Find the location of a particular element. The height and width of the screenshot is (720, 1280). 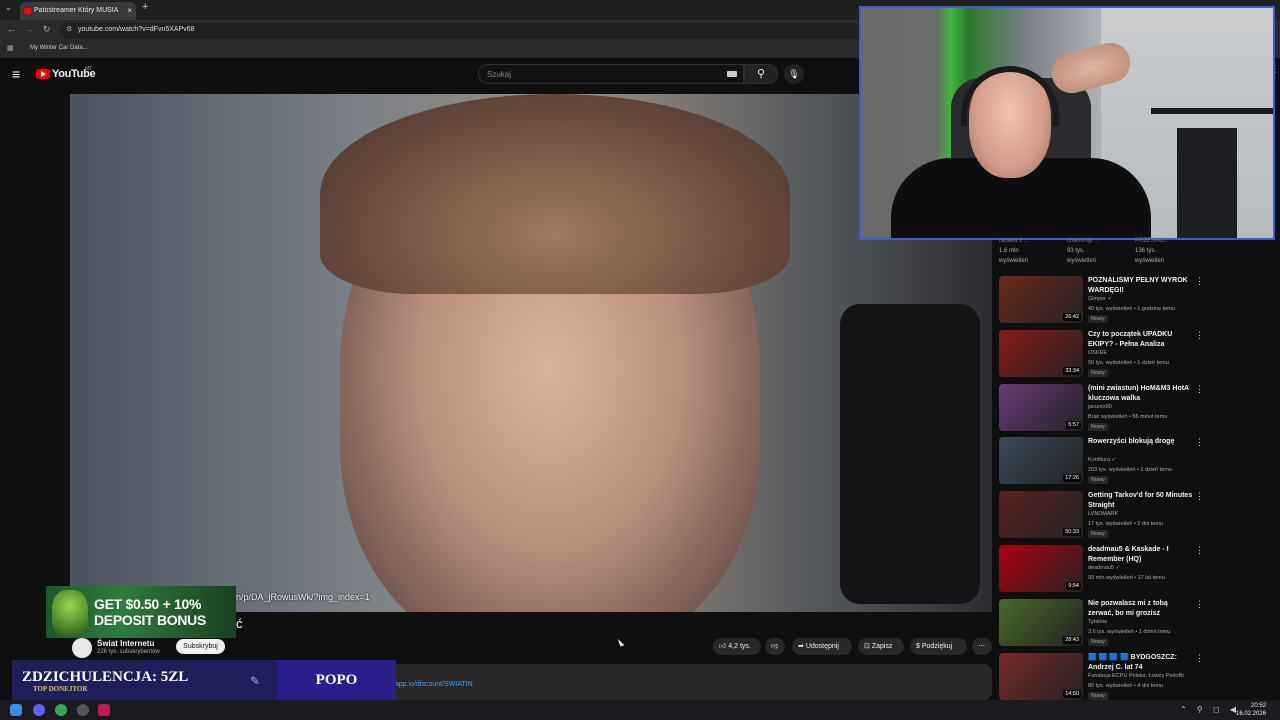

dislike-button: 👎︎ is located at coordinates (775, 646).